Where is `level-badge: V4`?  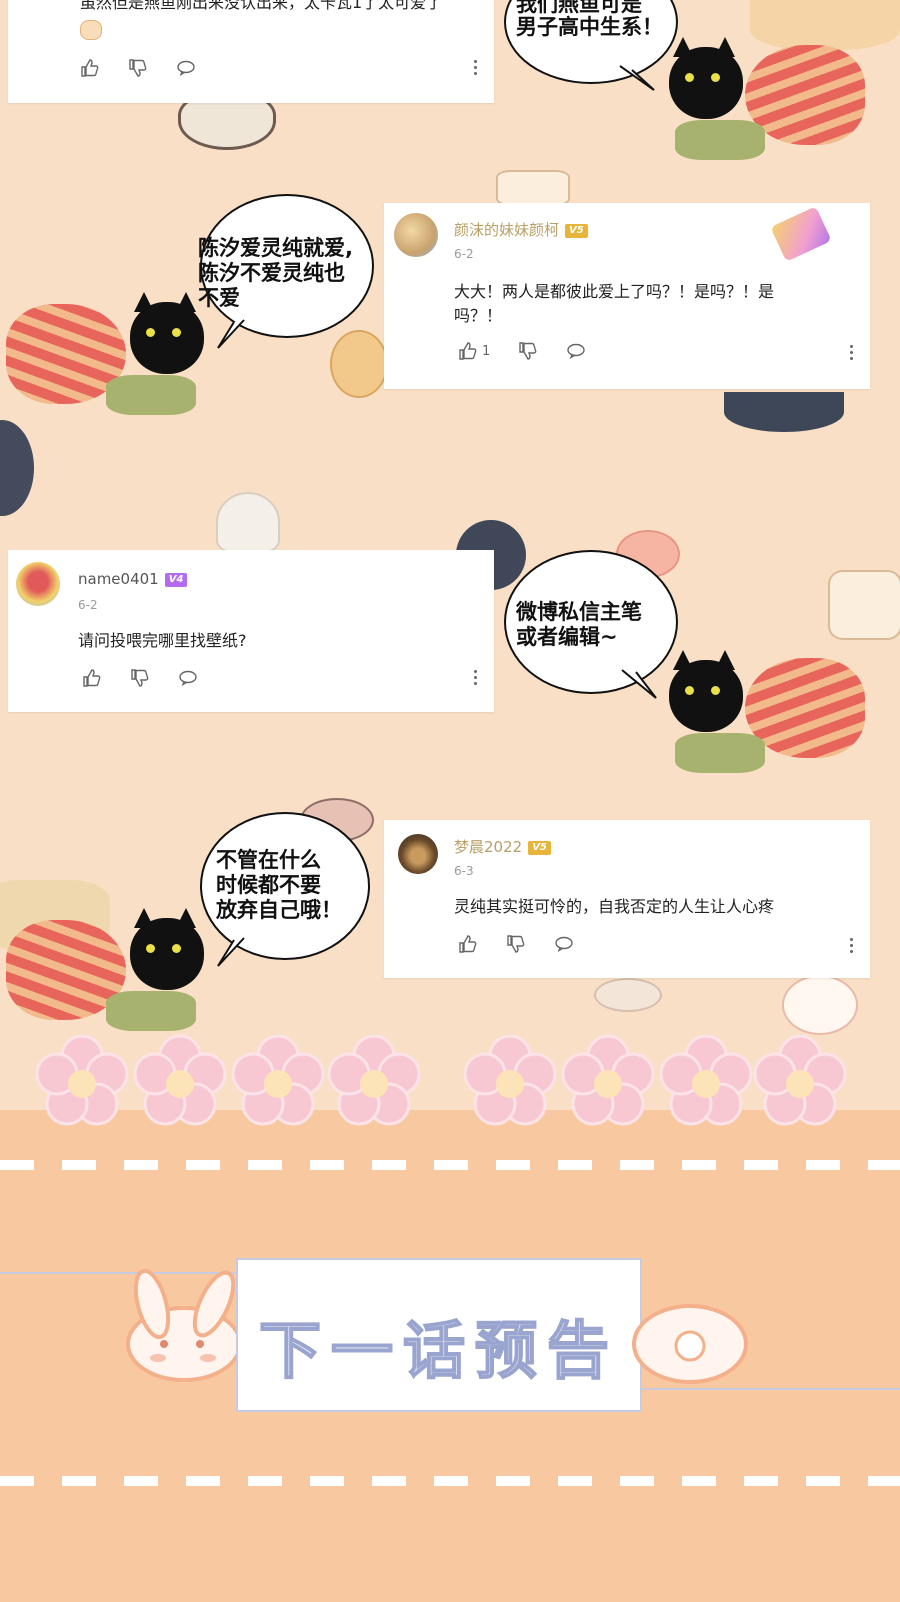 level-badge: V4 is located at coordinates (176, 579).